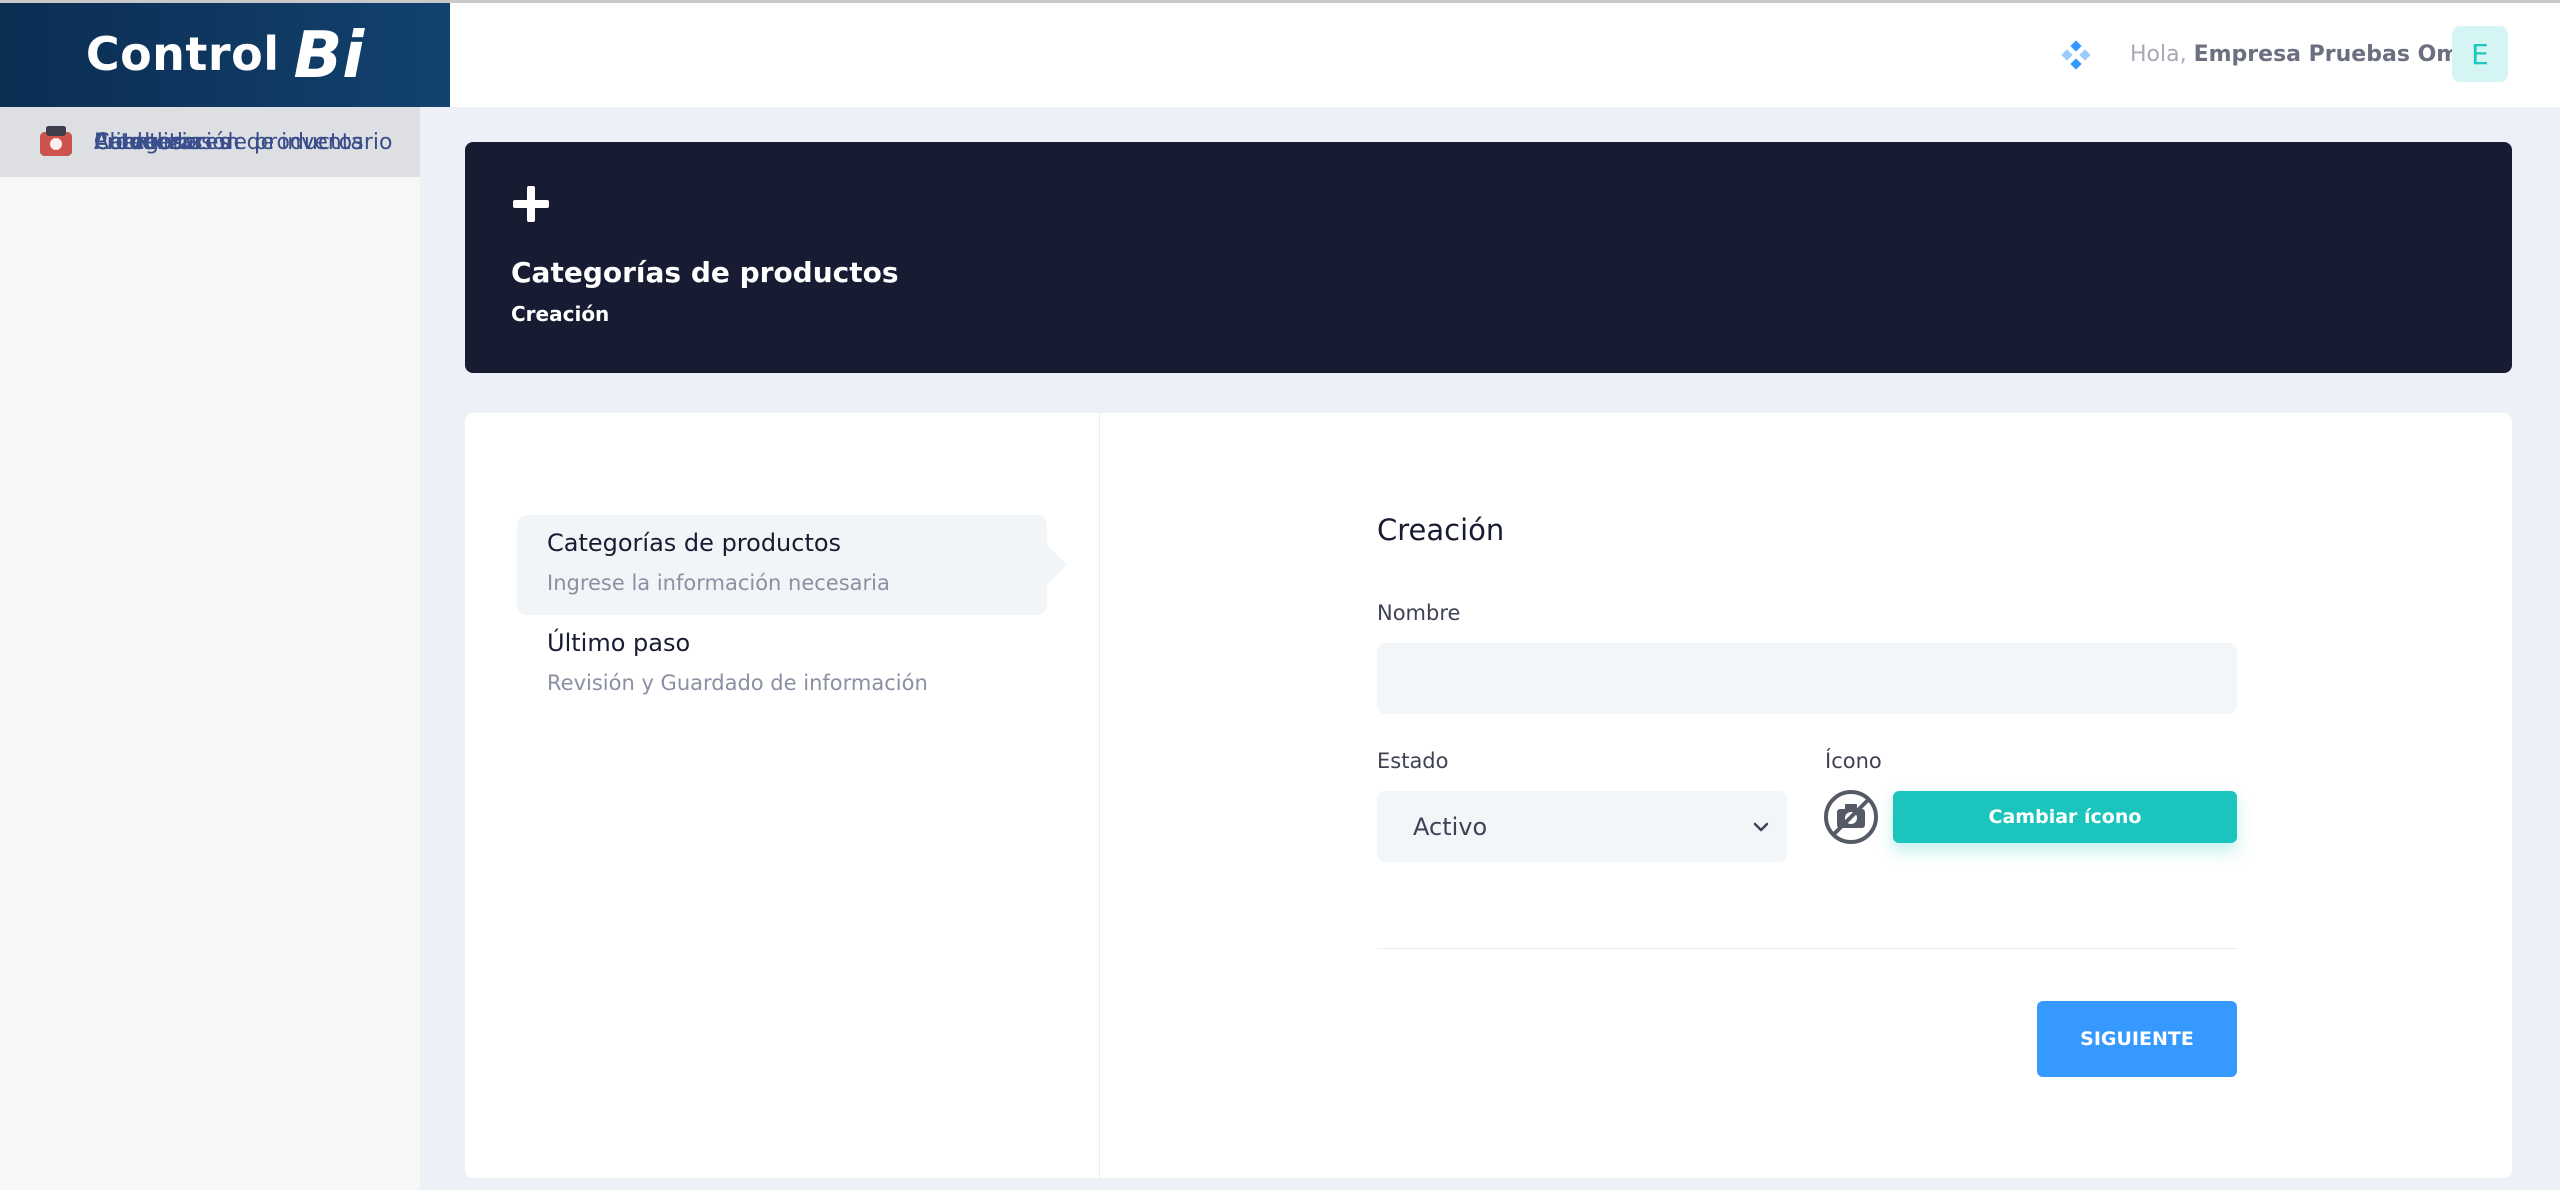  I want to click on form-title: Creación, so click(1441, 530).